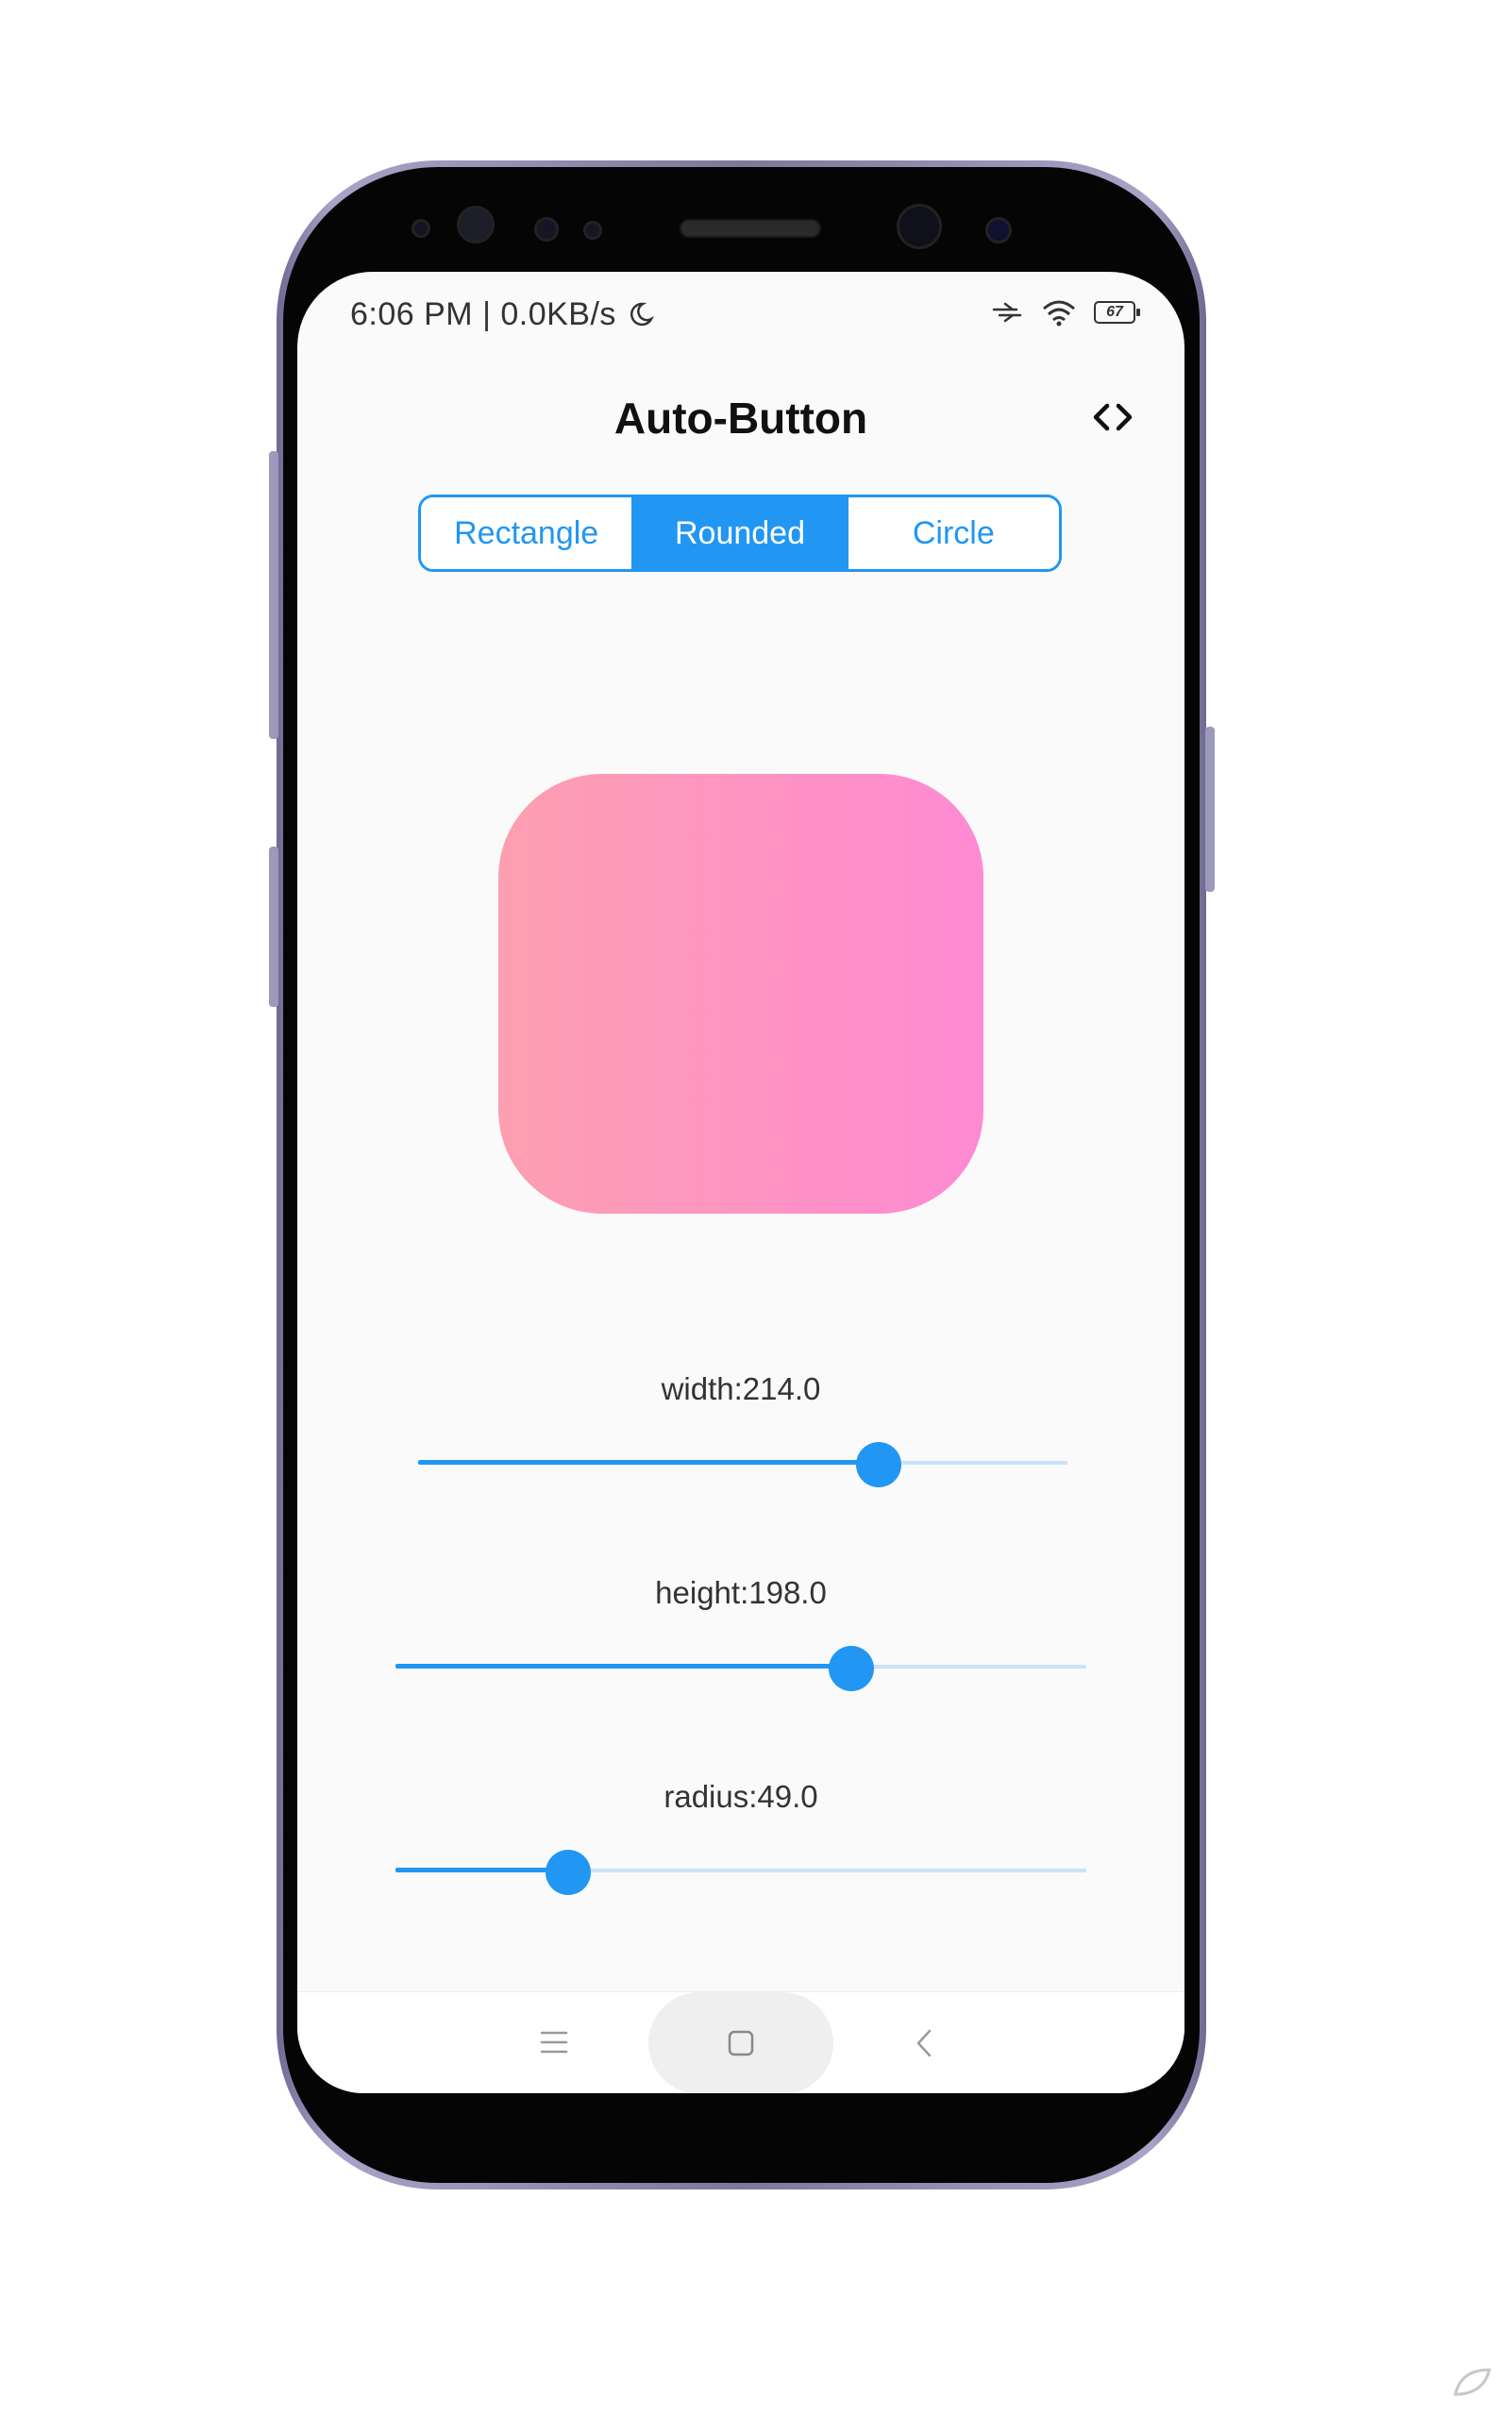  I want to click on status-icons: 67, so click(1066, 312).